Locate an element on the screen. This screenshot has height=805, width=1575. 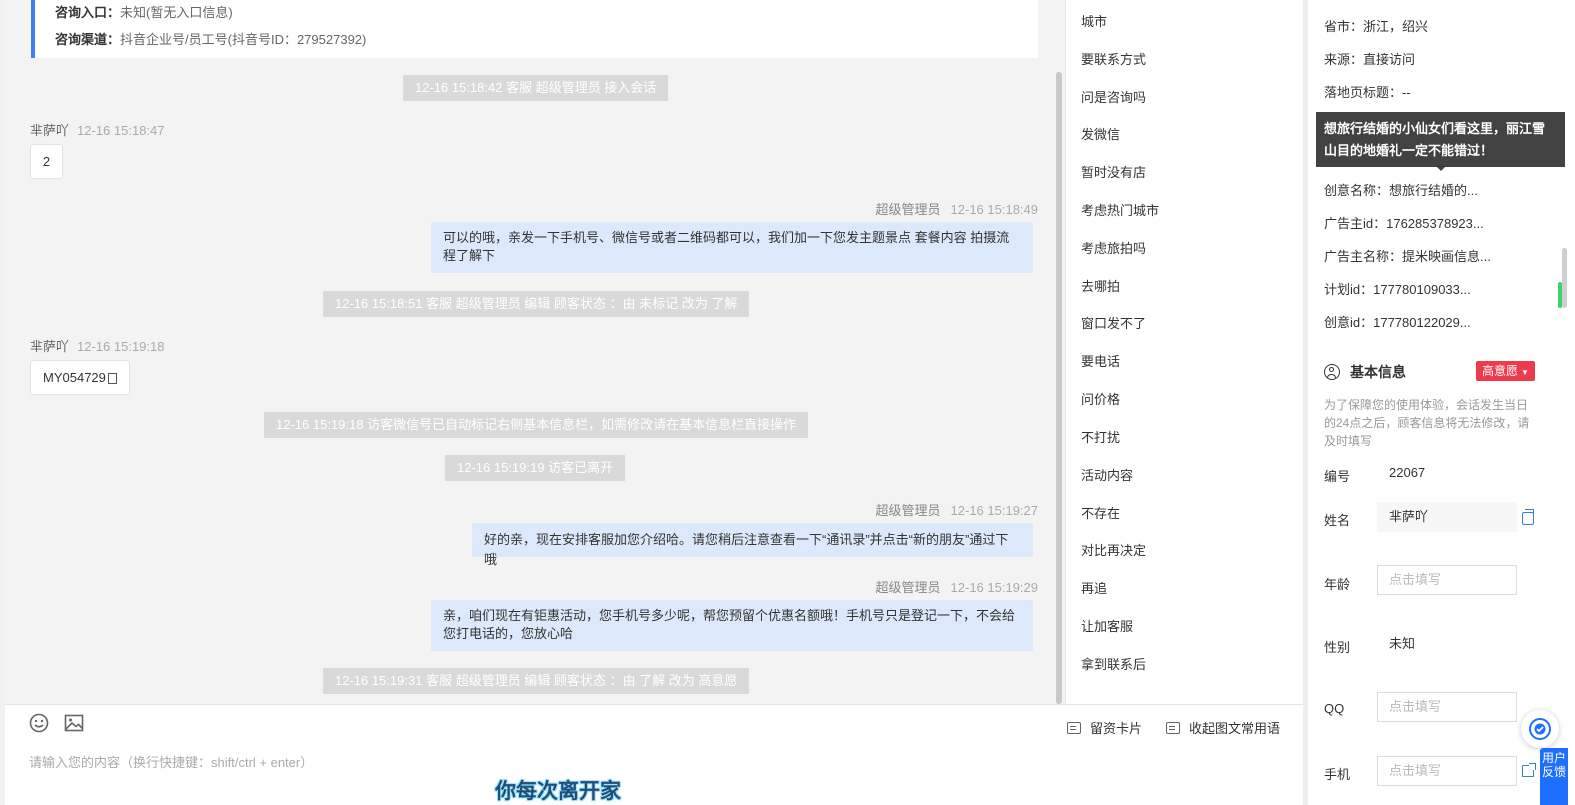
image-icon is located at coordinates (74, 723).